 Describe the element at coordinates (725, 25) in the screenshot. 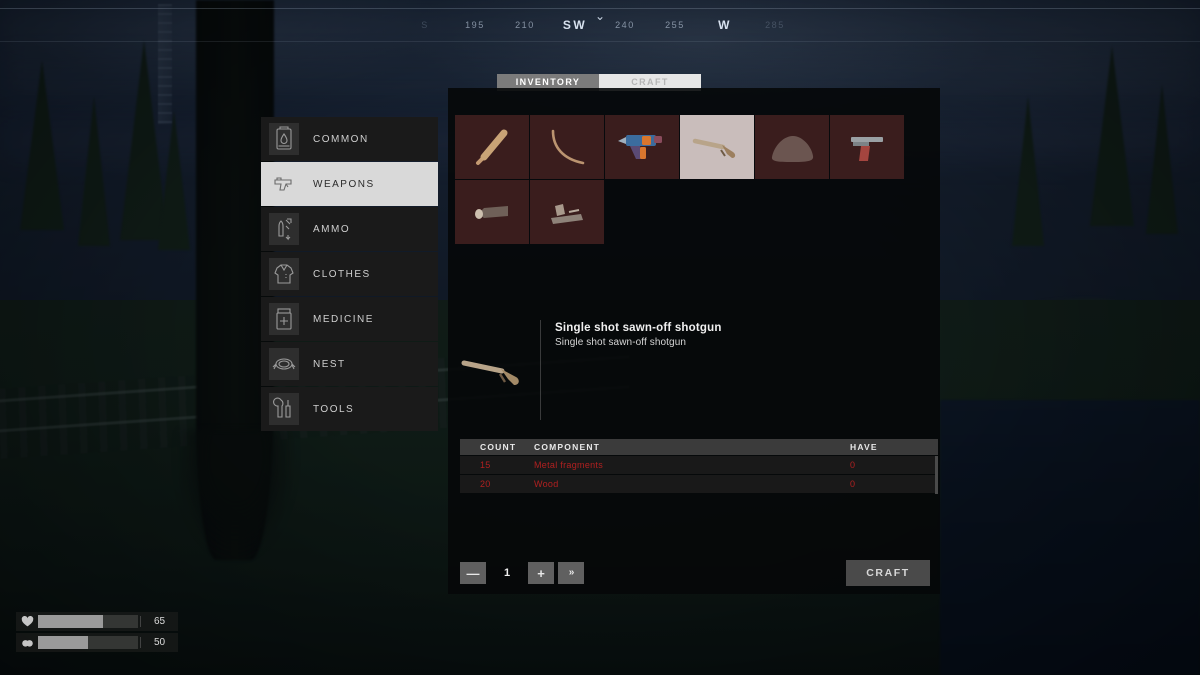

I see `compass-tick: W` at that location.